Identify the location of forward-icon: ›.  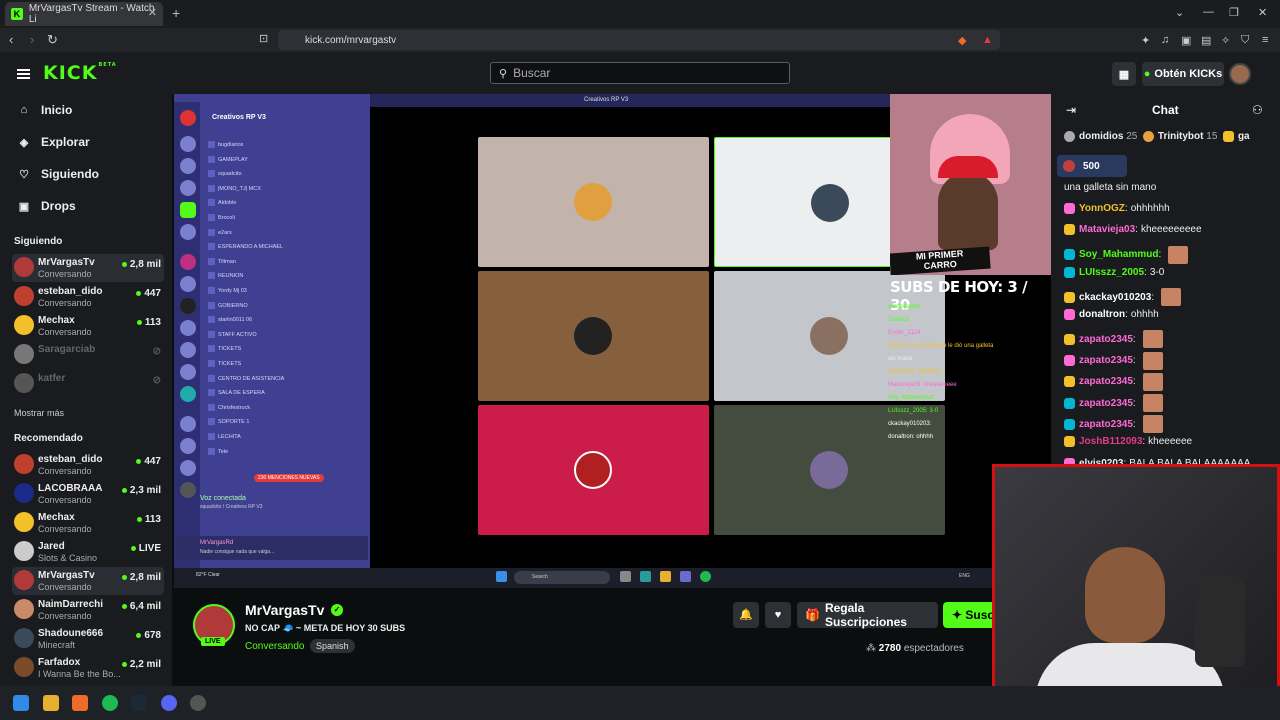
(32, 39).